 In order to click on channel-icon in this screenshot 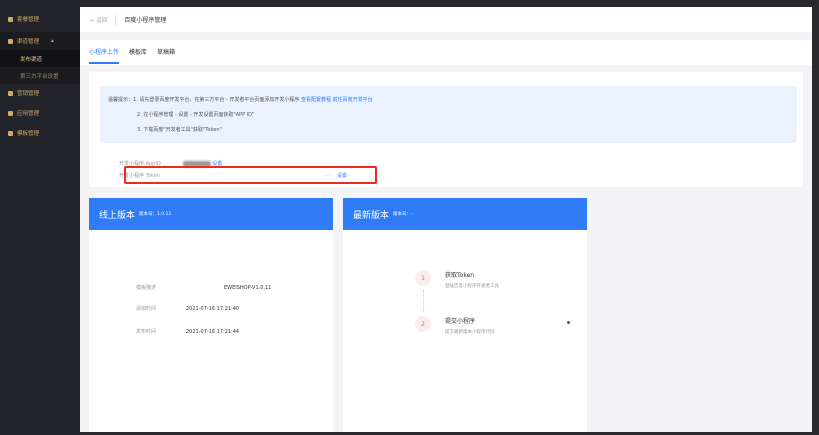, I will do `click(10, 41)`.